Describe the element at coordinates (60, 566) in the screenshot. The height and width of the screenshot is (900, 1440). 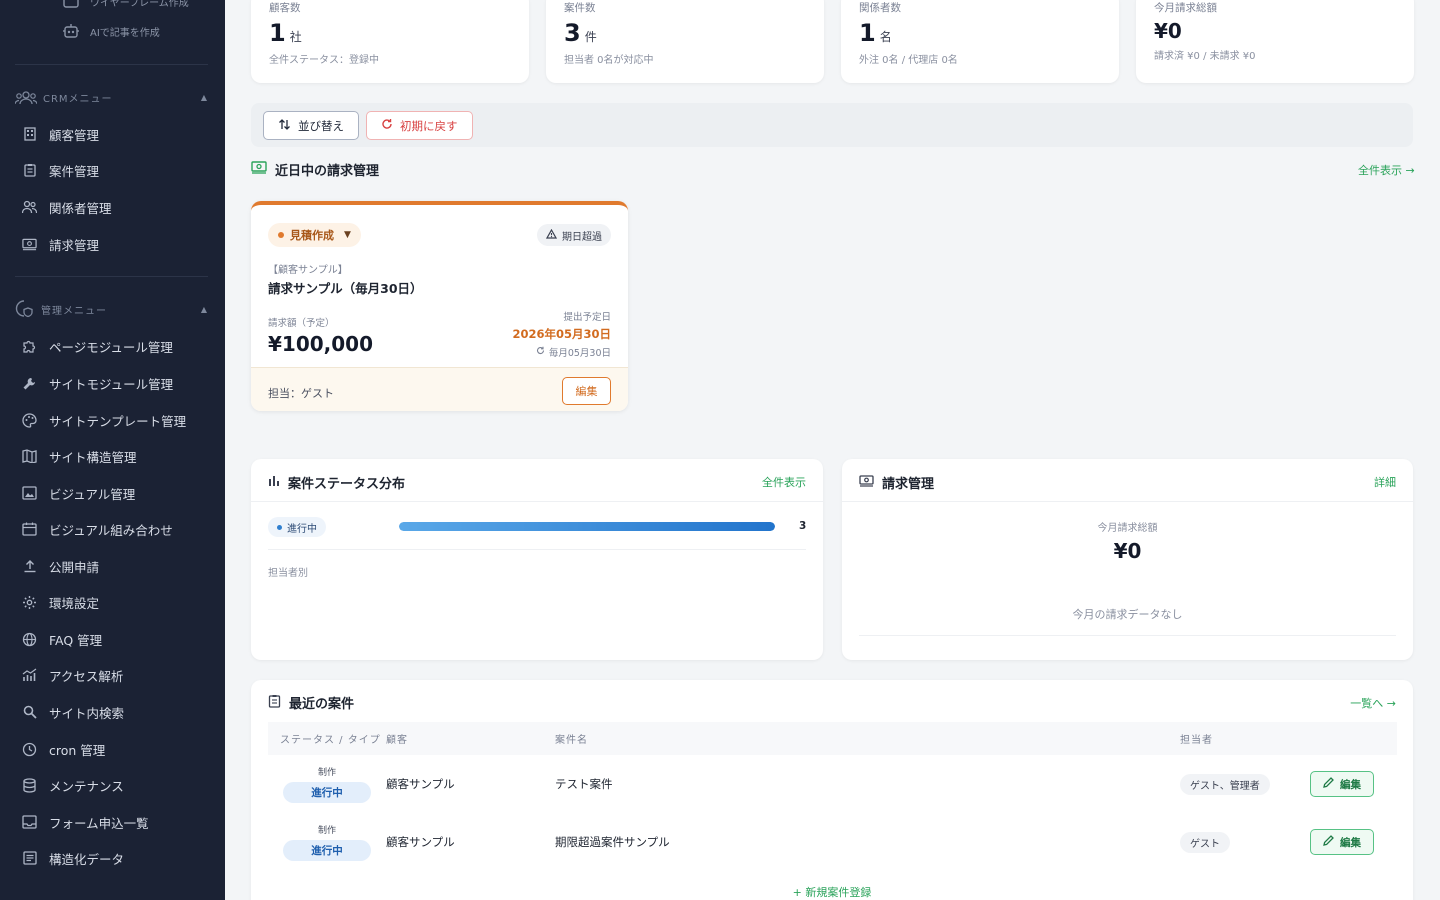
I see `sidebar-item-publish-request: 公開申請` at that location.